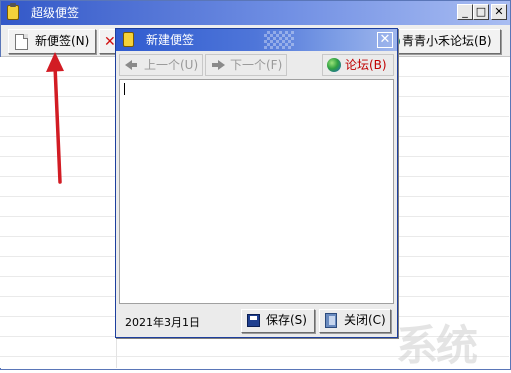 This screenshot has height=373, width=511. I want to click on globe-icon, so click(334, 65).